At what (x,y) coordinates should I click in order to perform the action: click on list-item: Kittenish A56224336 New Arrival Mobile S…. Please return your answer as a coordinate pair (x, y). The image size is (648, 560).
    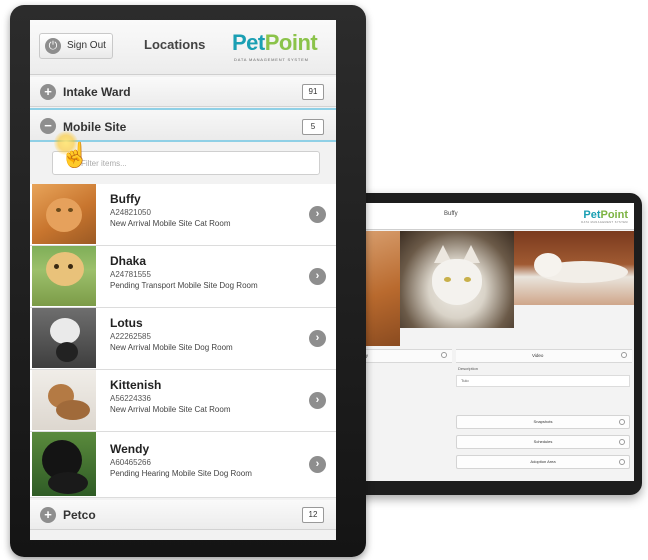
    Looking at the image, I should click on (183, 401).